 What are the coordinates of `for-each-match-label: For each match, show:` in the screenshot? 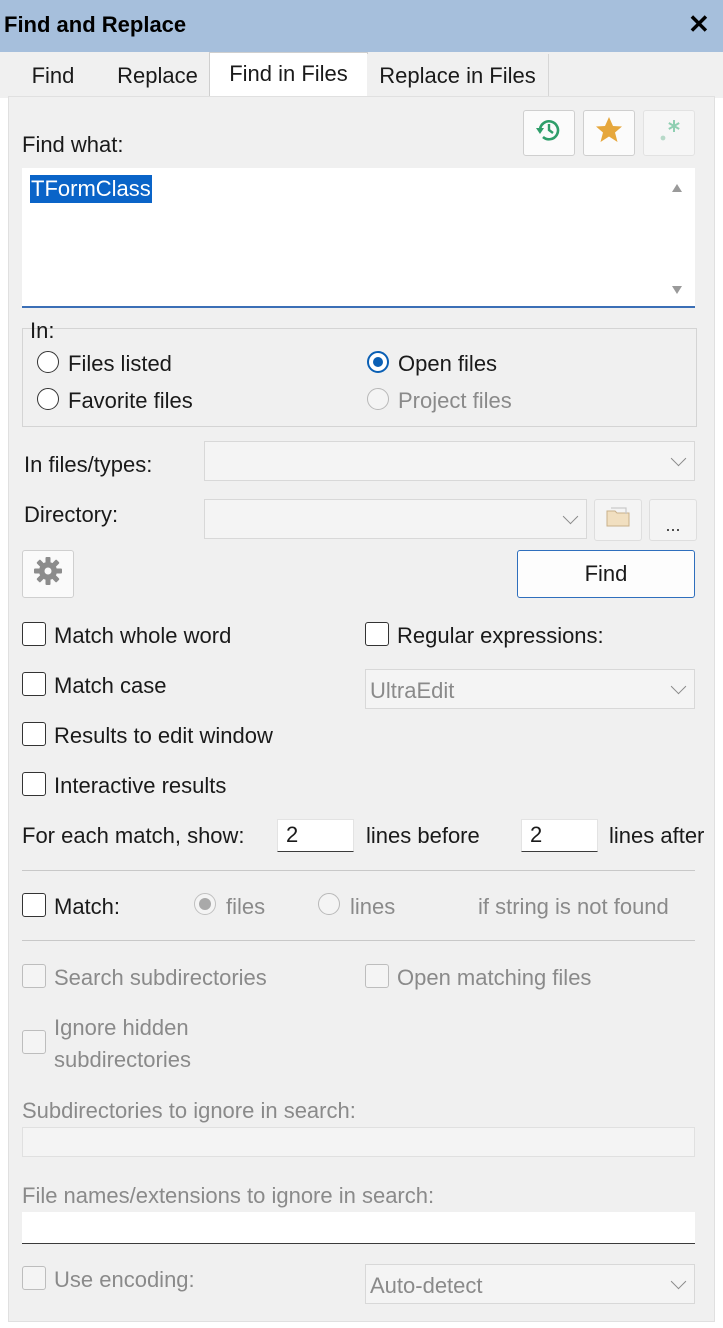 It's located at (133, 835).